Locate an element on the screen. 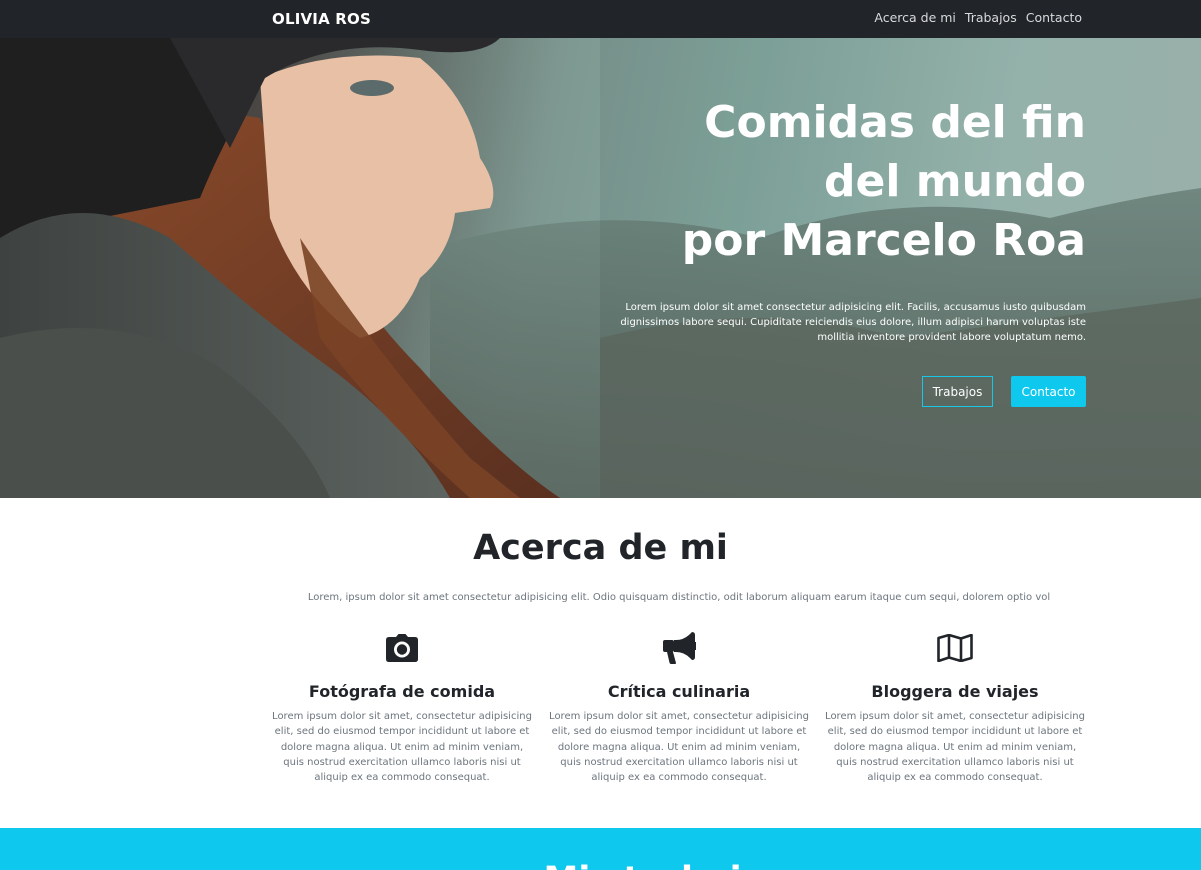 The image size is (1201, 870). contacto-button: Contacto is located at coordinates (1048, 391).